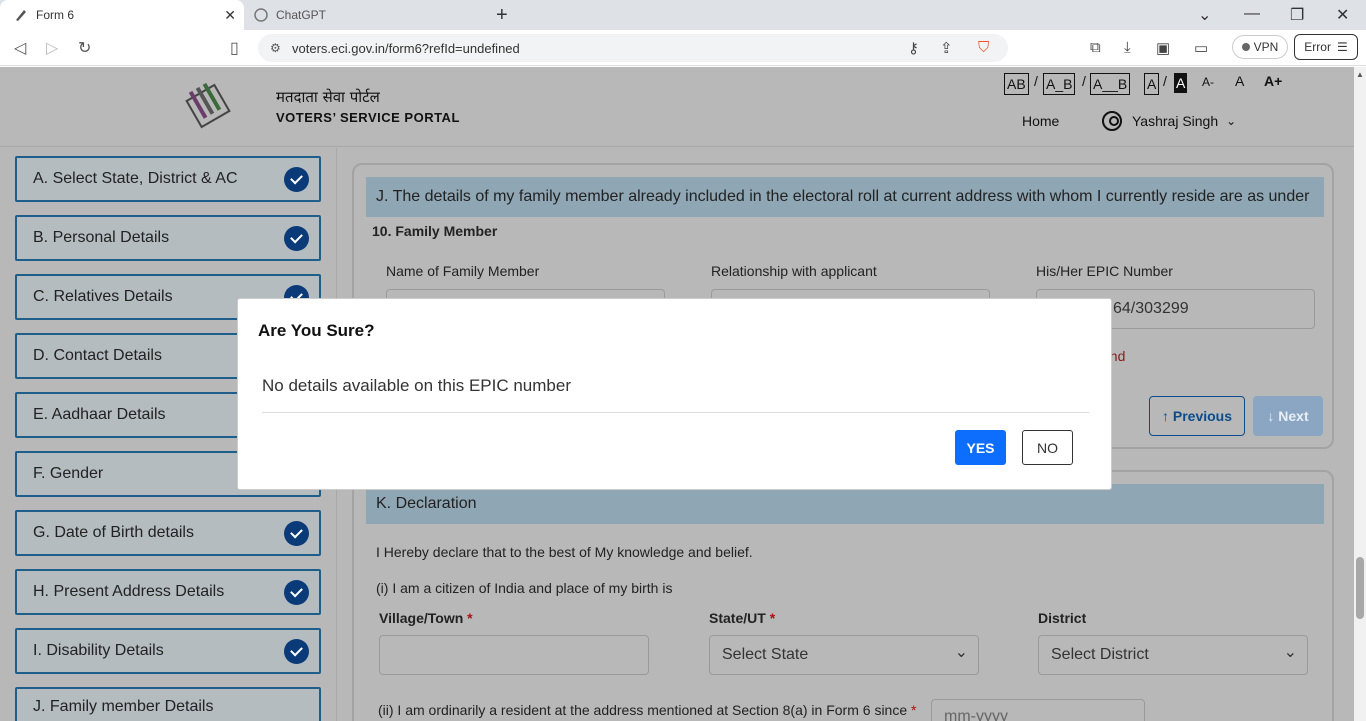 The width and height of the screenshot is (1366, 721). I want to click on bookmark-icon: ▯, so click(234, 48).